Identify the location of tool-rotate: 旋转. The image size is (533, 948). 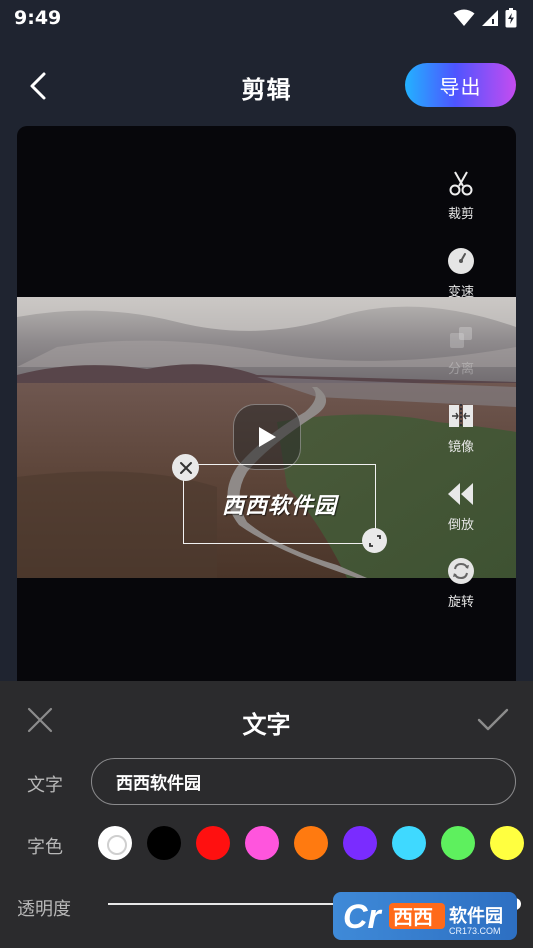
(461, 583).